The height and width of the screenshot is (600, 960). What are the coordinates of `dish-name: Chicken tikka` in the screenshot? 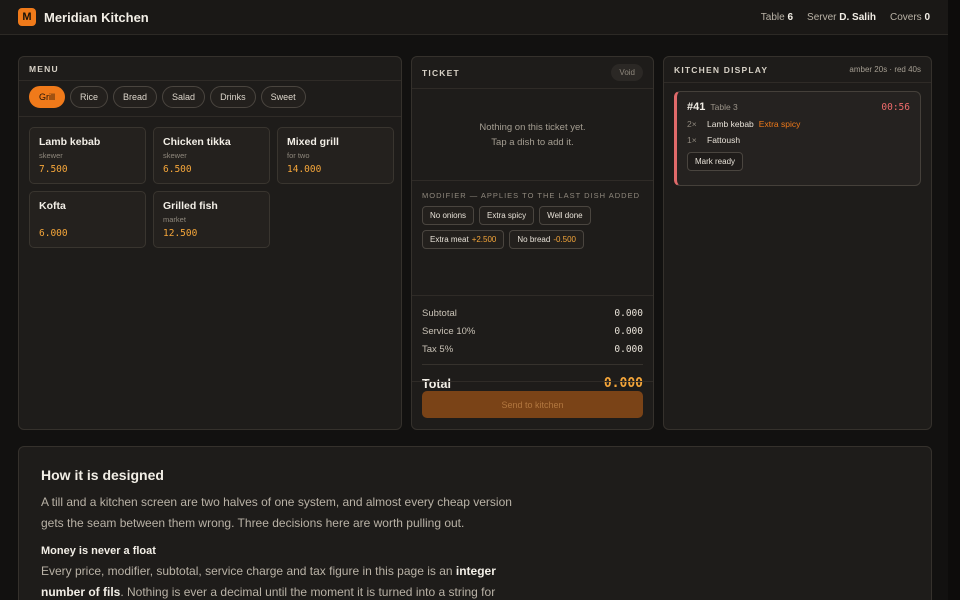 It's located at (197, 142).